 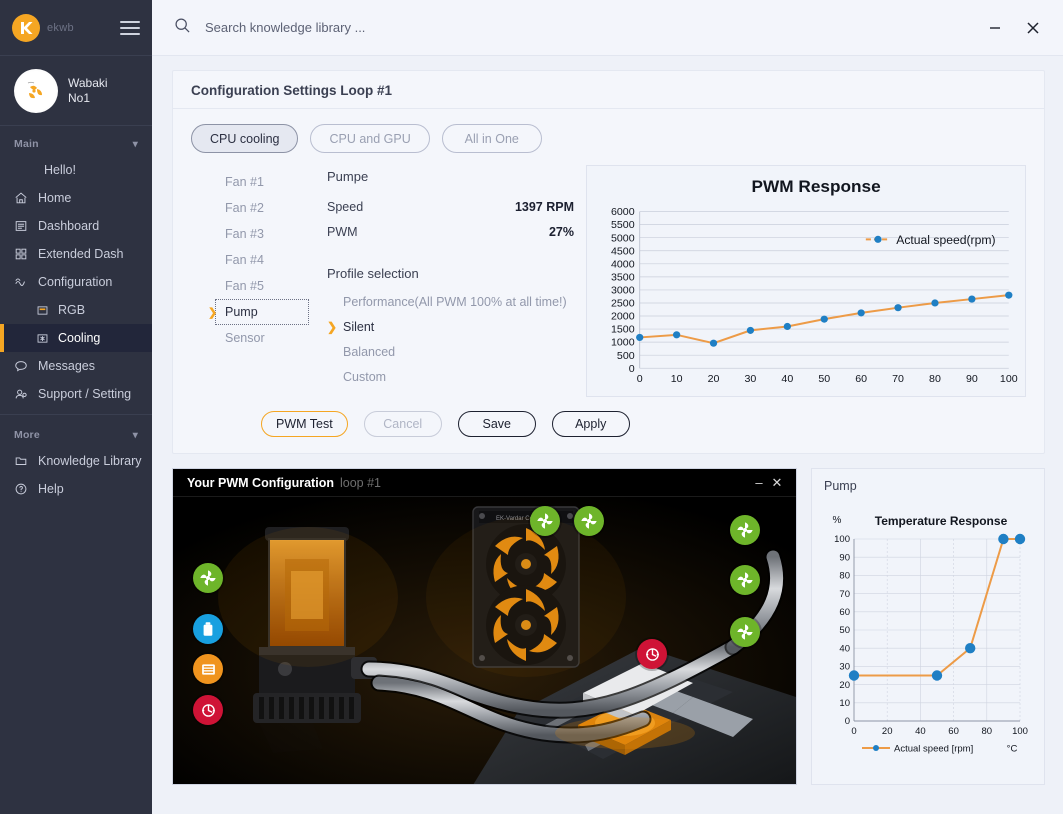 What do you see at coordinates (23, 394) in the screenshot?
I see `support-icon` at bounding box center [23, 394].